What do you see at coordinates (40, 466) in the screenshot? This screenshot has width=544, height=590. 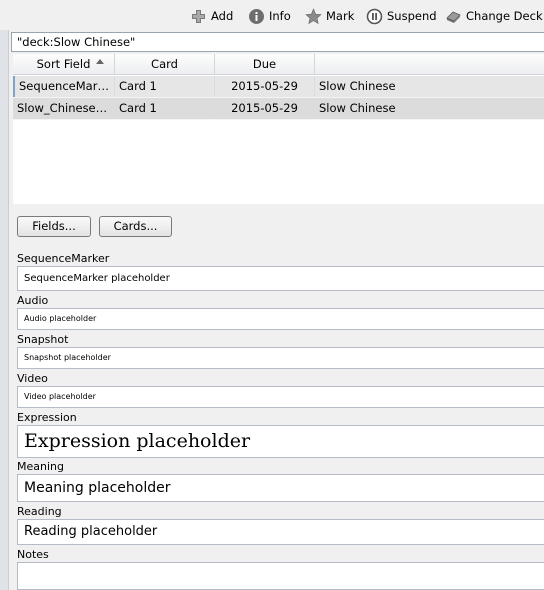 I see `field-label-meaning: Meaning` at bounding box center [40, 466].